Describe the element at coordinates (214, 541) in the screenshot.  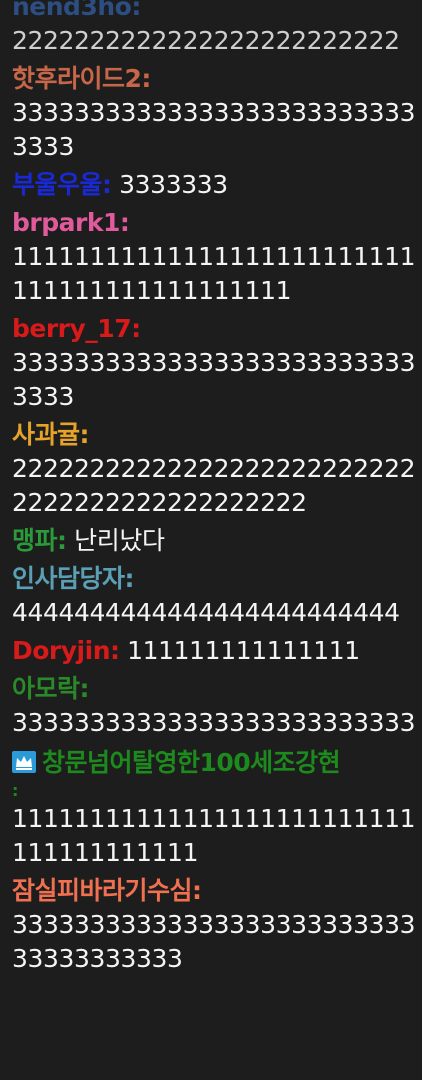
I see `chat-message: 맹파: 난리났다` at that location.